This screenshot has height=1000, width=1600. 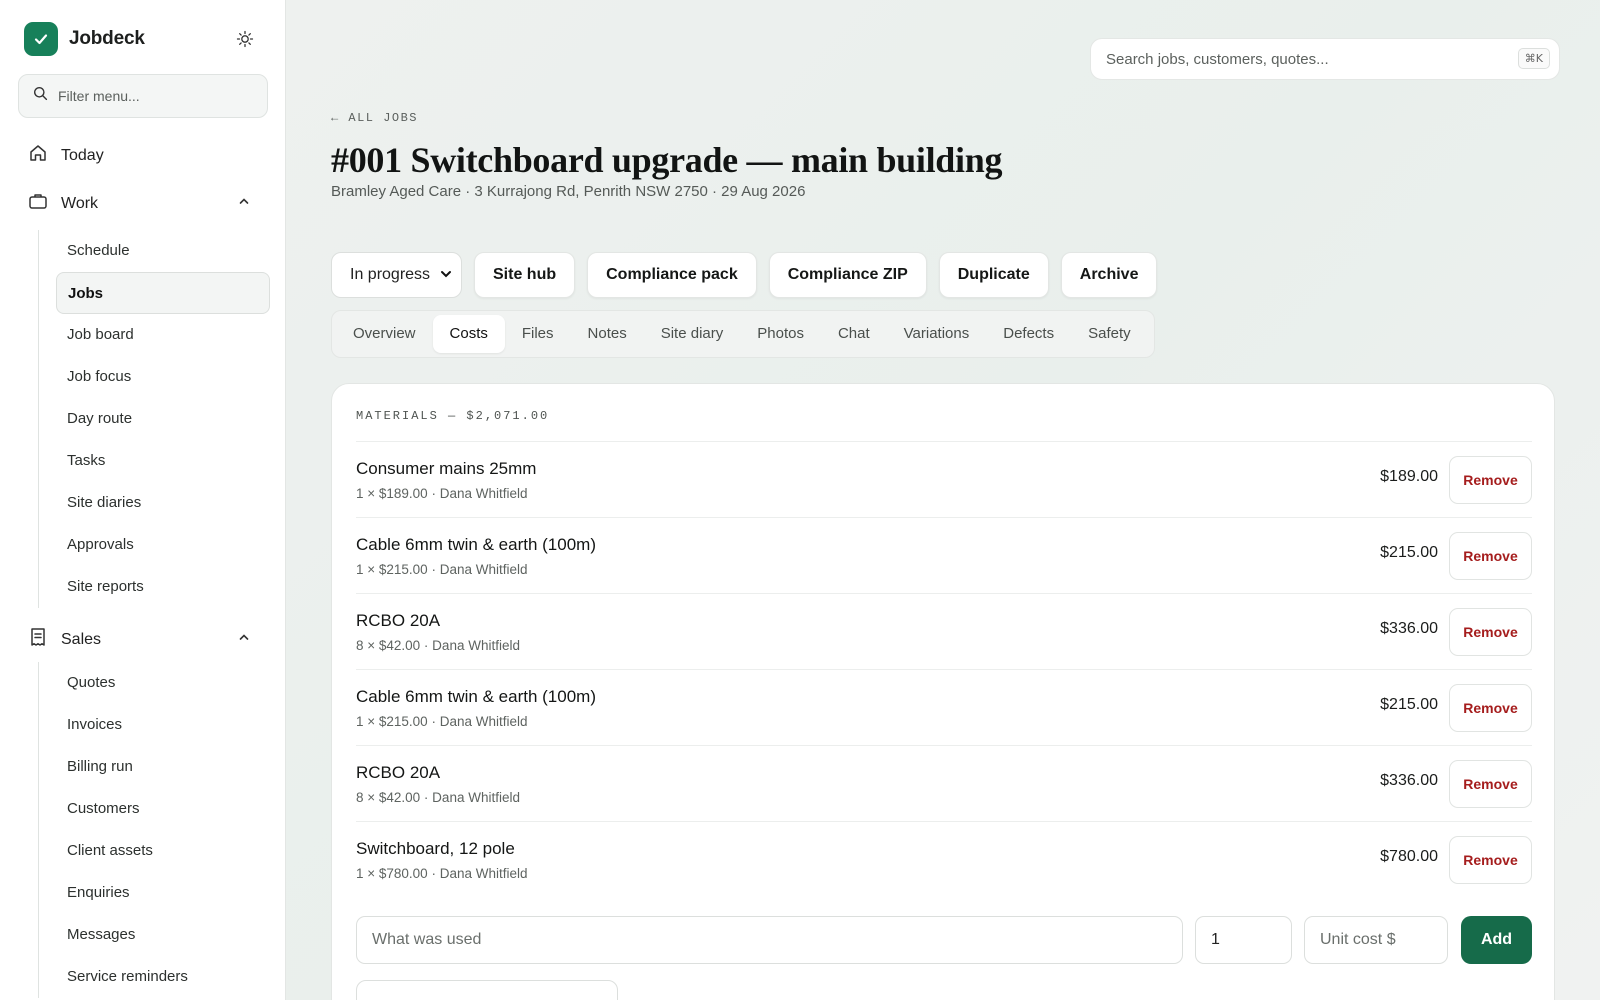 I want to click on filter-menu-input, so click(x=153, y=96).